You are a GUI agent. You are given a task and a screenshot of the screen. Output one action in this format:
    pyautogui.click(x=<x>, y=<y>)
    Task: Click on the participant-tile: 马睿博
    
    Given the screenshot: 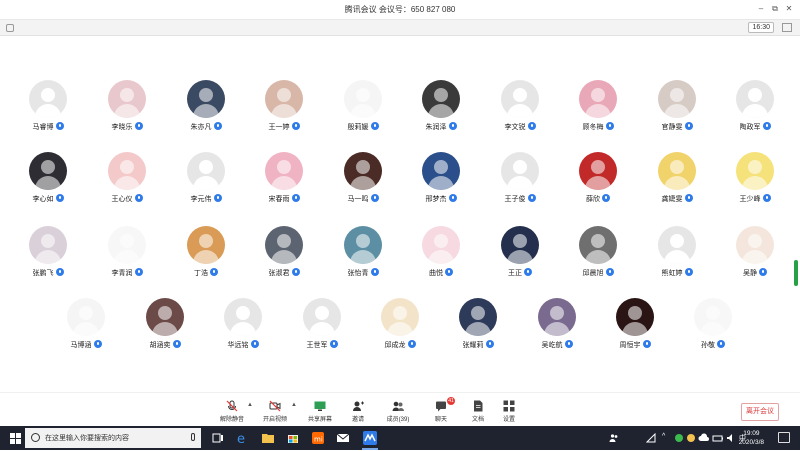 What is the action you would take?
    pyautogui.click(x=48, y=111)
    